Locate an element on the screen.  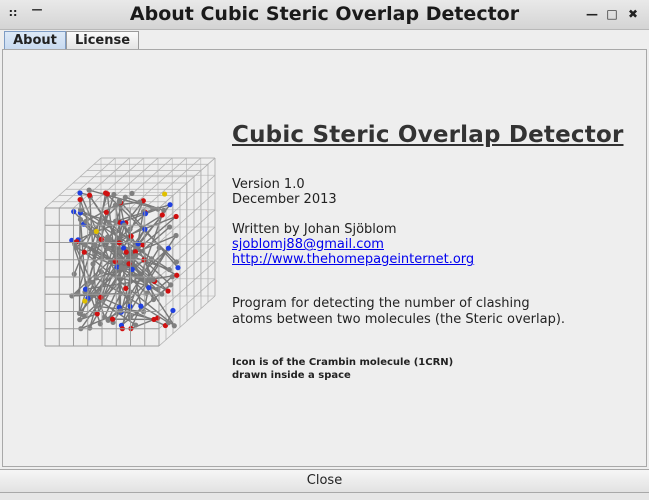
tab-about: About is located at coordinates (35, 40).